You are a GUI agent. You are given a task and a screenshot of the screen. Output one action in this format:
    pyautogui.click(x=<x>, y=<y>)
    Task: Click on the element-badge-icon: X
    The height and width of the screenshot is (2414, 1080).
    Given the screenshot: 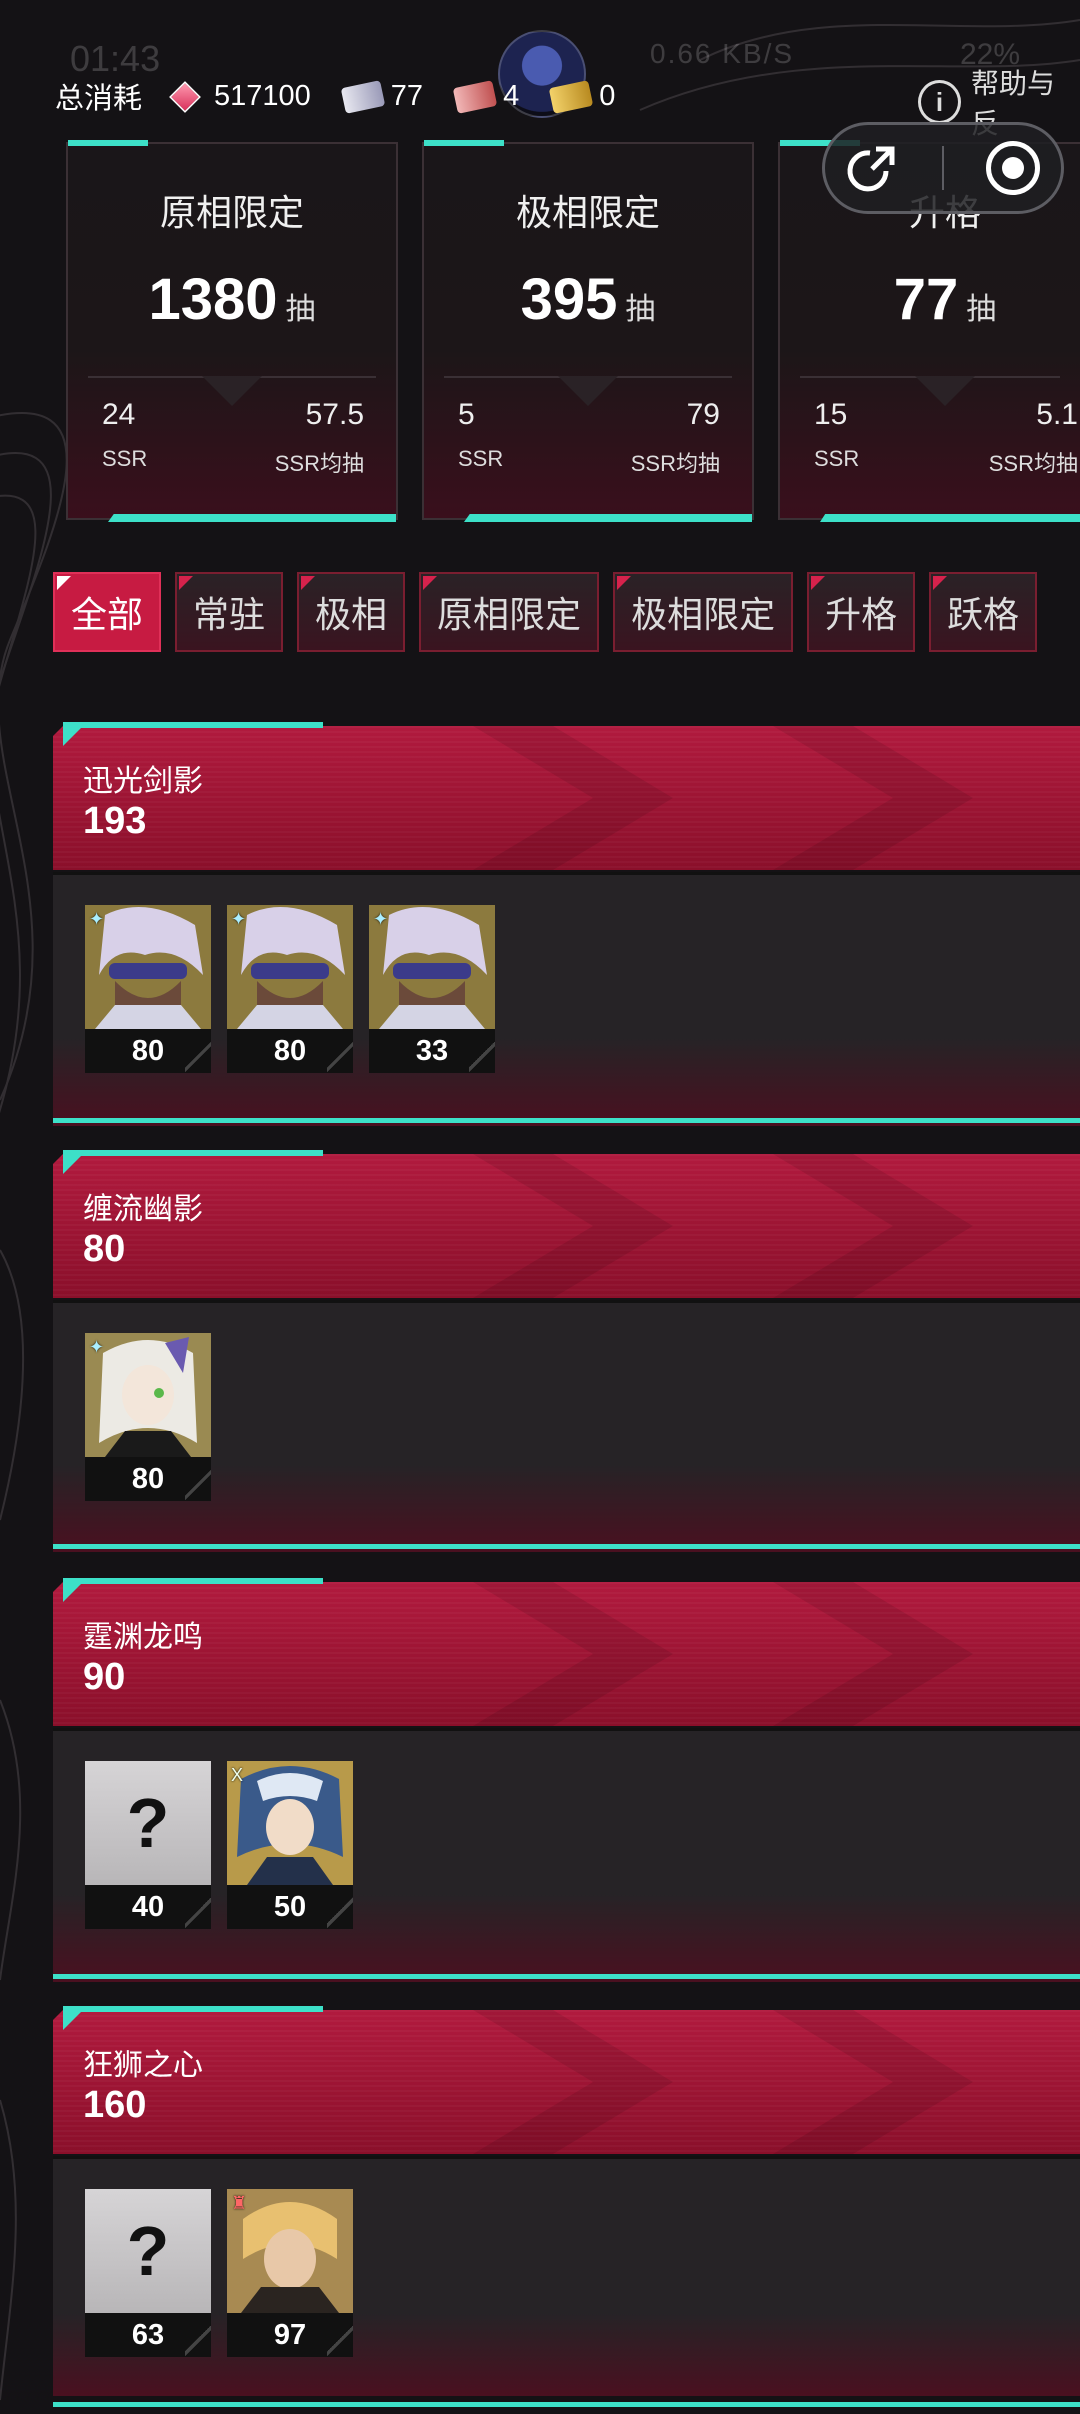 What is the action you would take?
    pyautogui.click(x=237, y=1775)
    